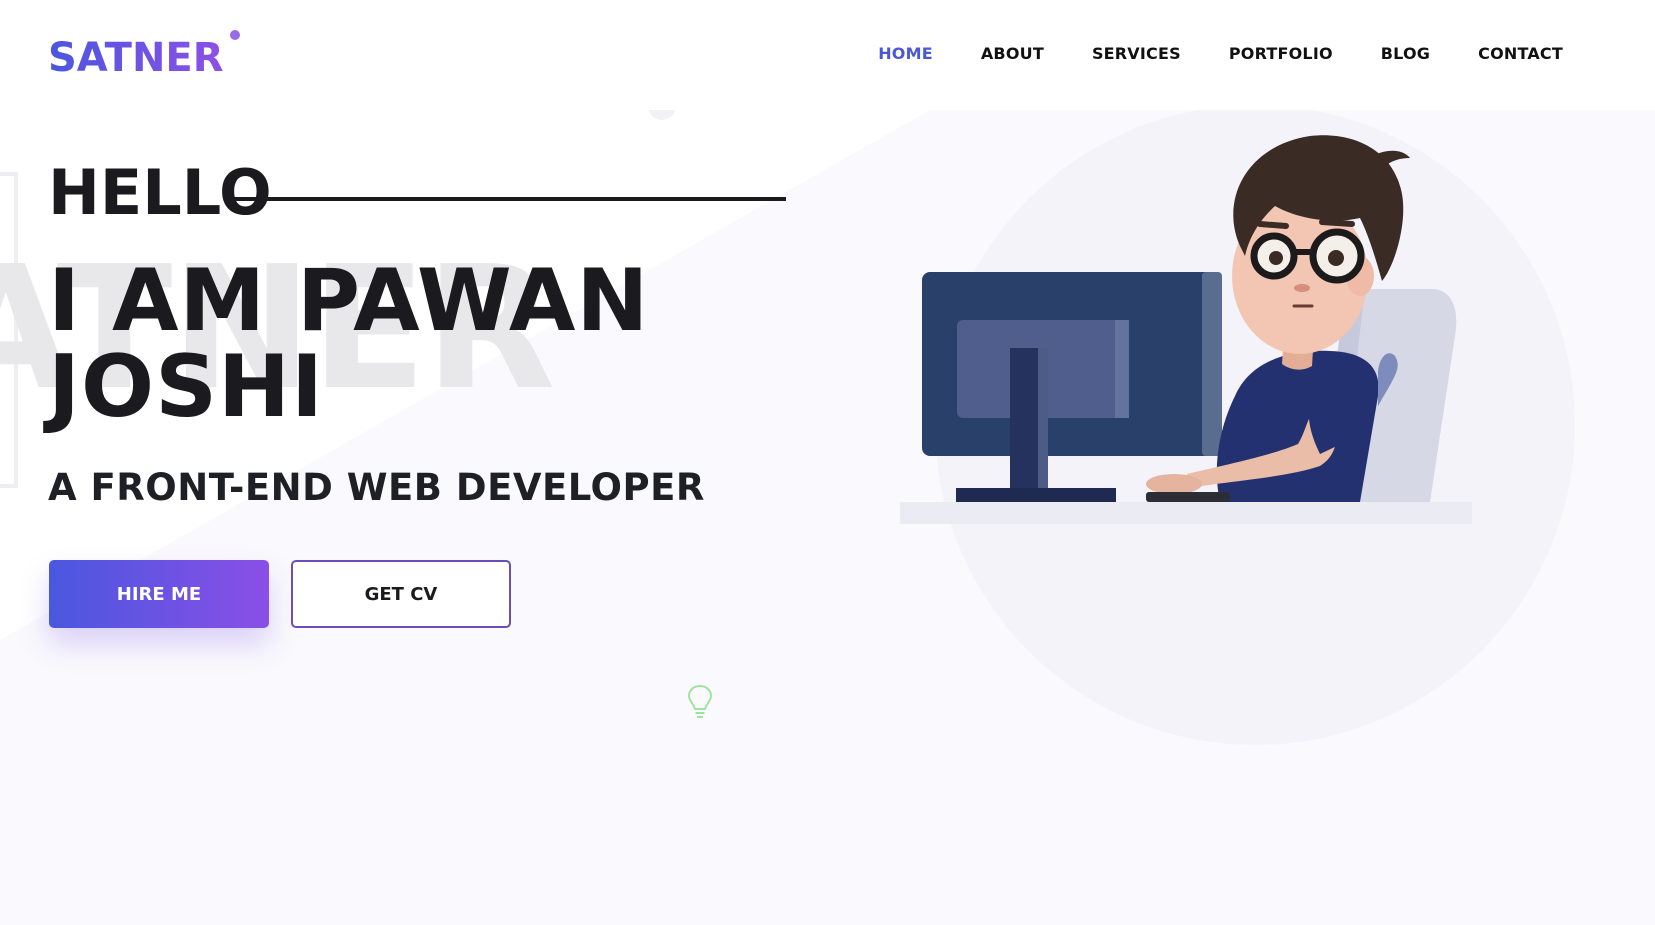 This screenshot has height=925, width=1655. I want to click on hero-greeting: HELLO, so click(160, 192).